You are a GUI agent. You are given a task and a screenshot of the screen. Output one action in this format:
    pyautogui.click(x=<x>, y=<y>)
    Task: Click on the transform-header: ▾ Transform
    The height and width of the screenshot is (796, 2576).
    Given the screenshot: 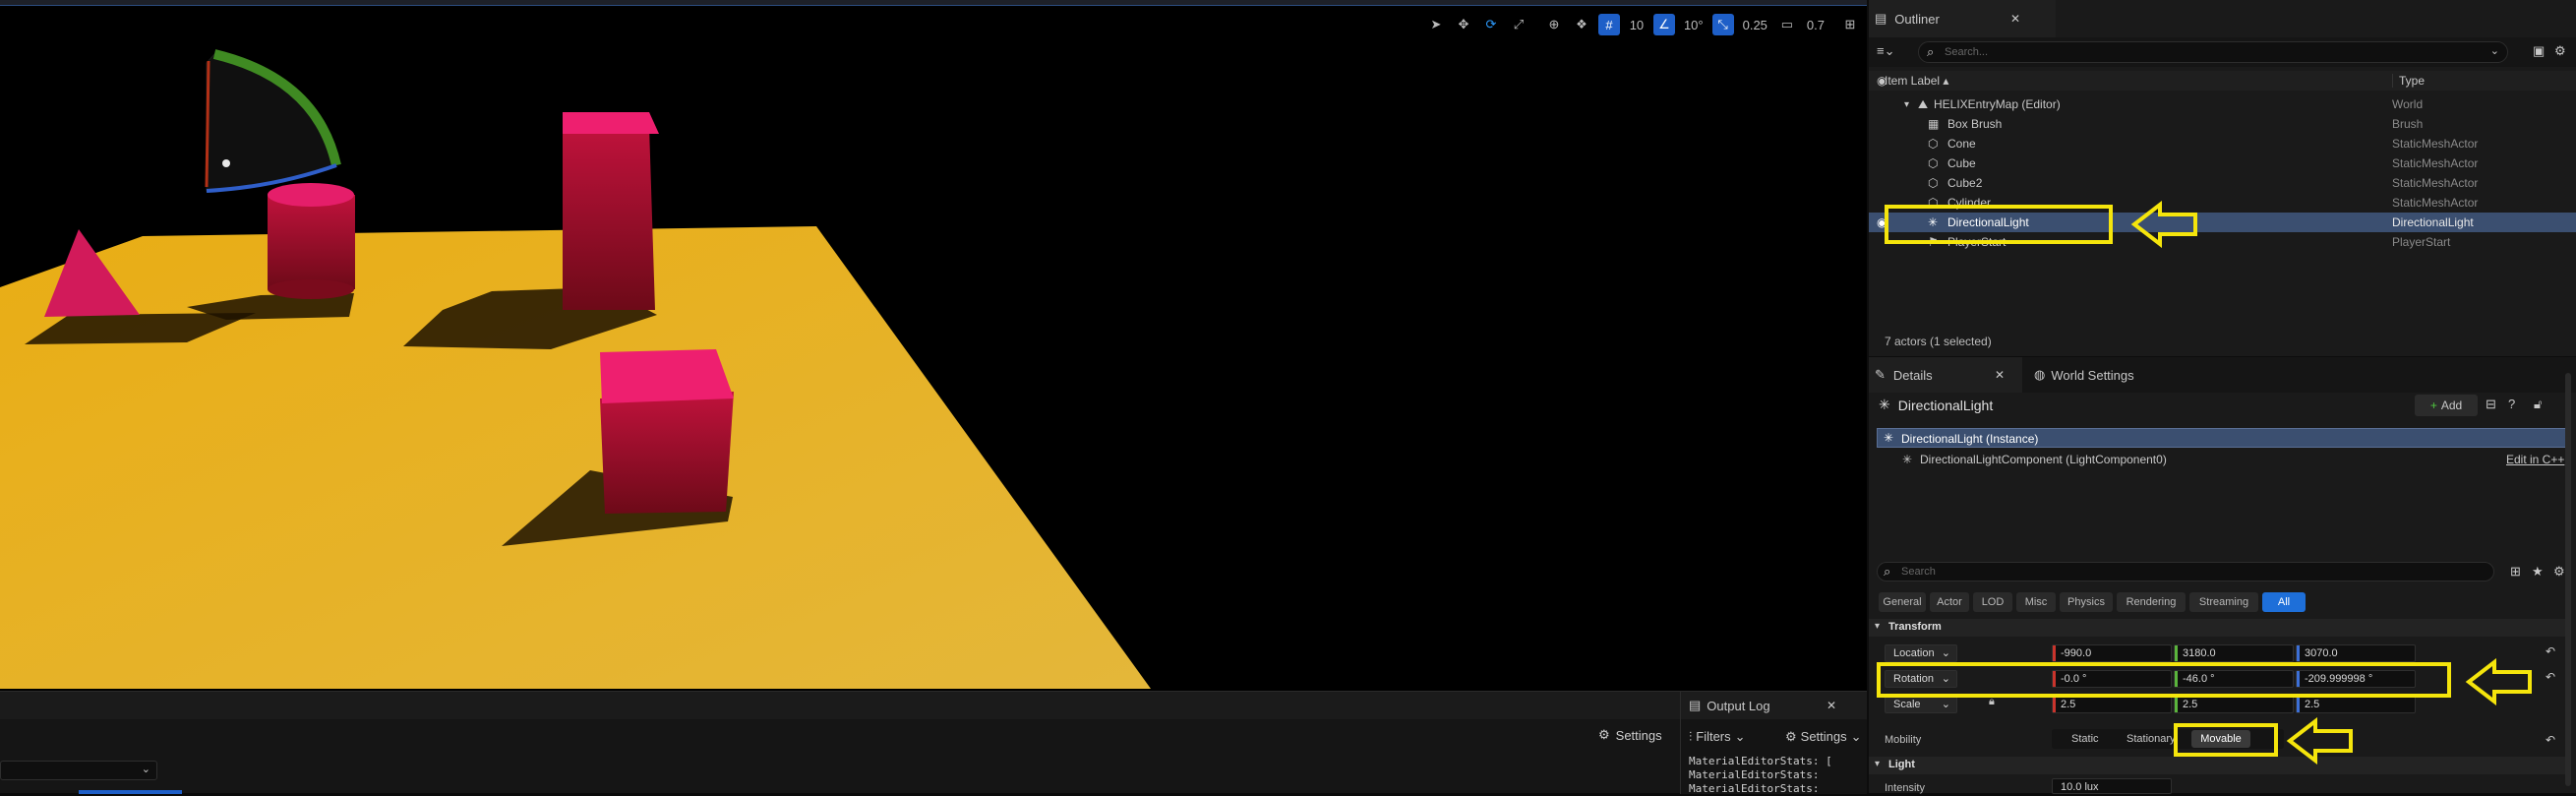 What is the action you would take?
    pyautogui.click(x=2218, y=628)
    